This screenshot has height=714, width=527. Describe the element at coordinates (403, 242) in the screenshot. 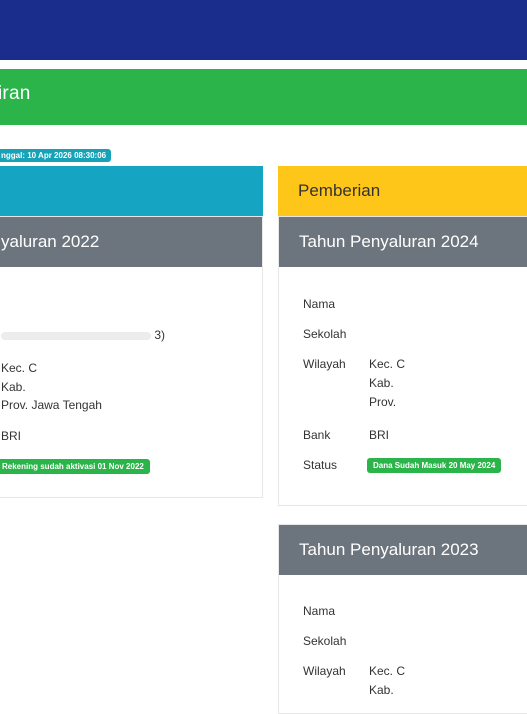

I see `year-header-2024: Tahun Penyaluran 2024` at that location.